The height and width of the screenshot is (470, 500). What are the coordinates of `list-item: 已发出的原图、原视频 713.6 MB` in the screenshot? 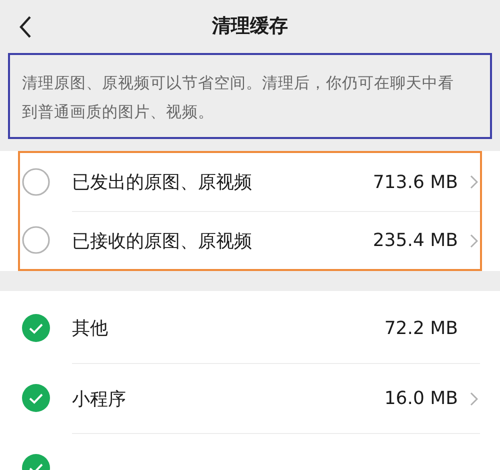 It's located at (250, 182).